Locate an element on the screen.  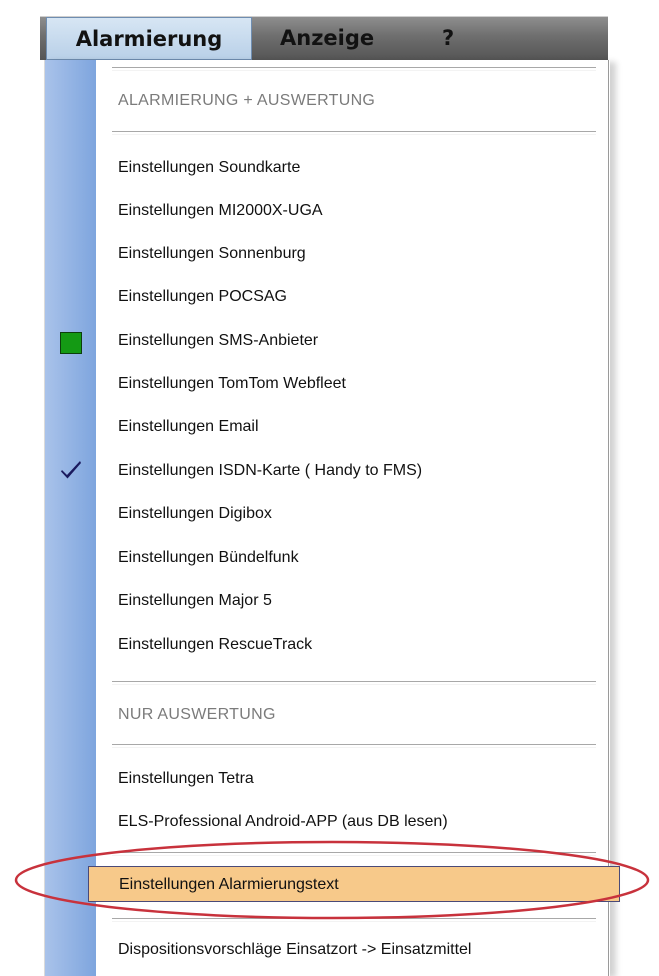
menu-item-alarmierungstext: Einstellungen Alarmierungstext is located at coordinates (354, 884).